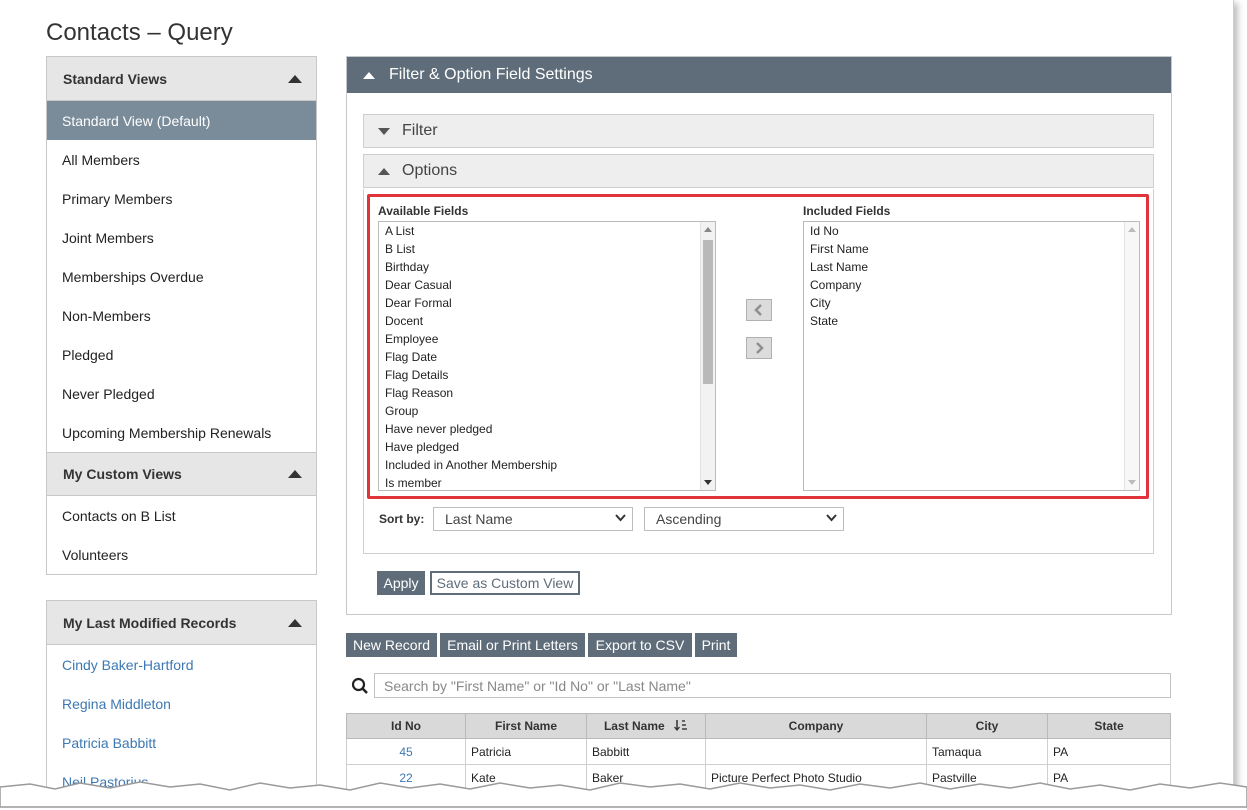 The width and height of the screenshot is (1247, 810). Describe the element at coordinates (1131, 356) in the screenshot. I see `included-scrollbar` at that location.